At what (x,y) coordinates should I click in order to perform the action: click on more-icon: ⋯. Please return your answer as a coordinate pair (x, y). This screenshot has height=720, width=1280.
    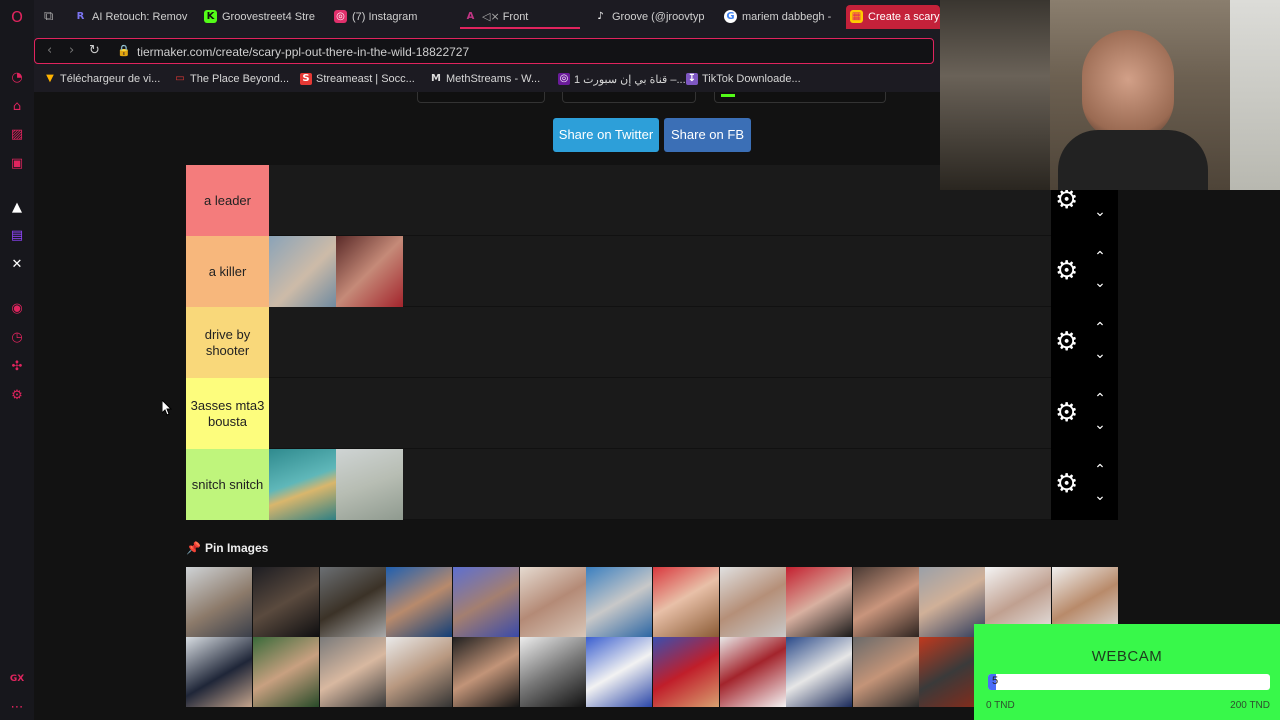
    Looking at the image, I should click on (17, 708).